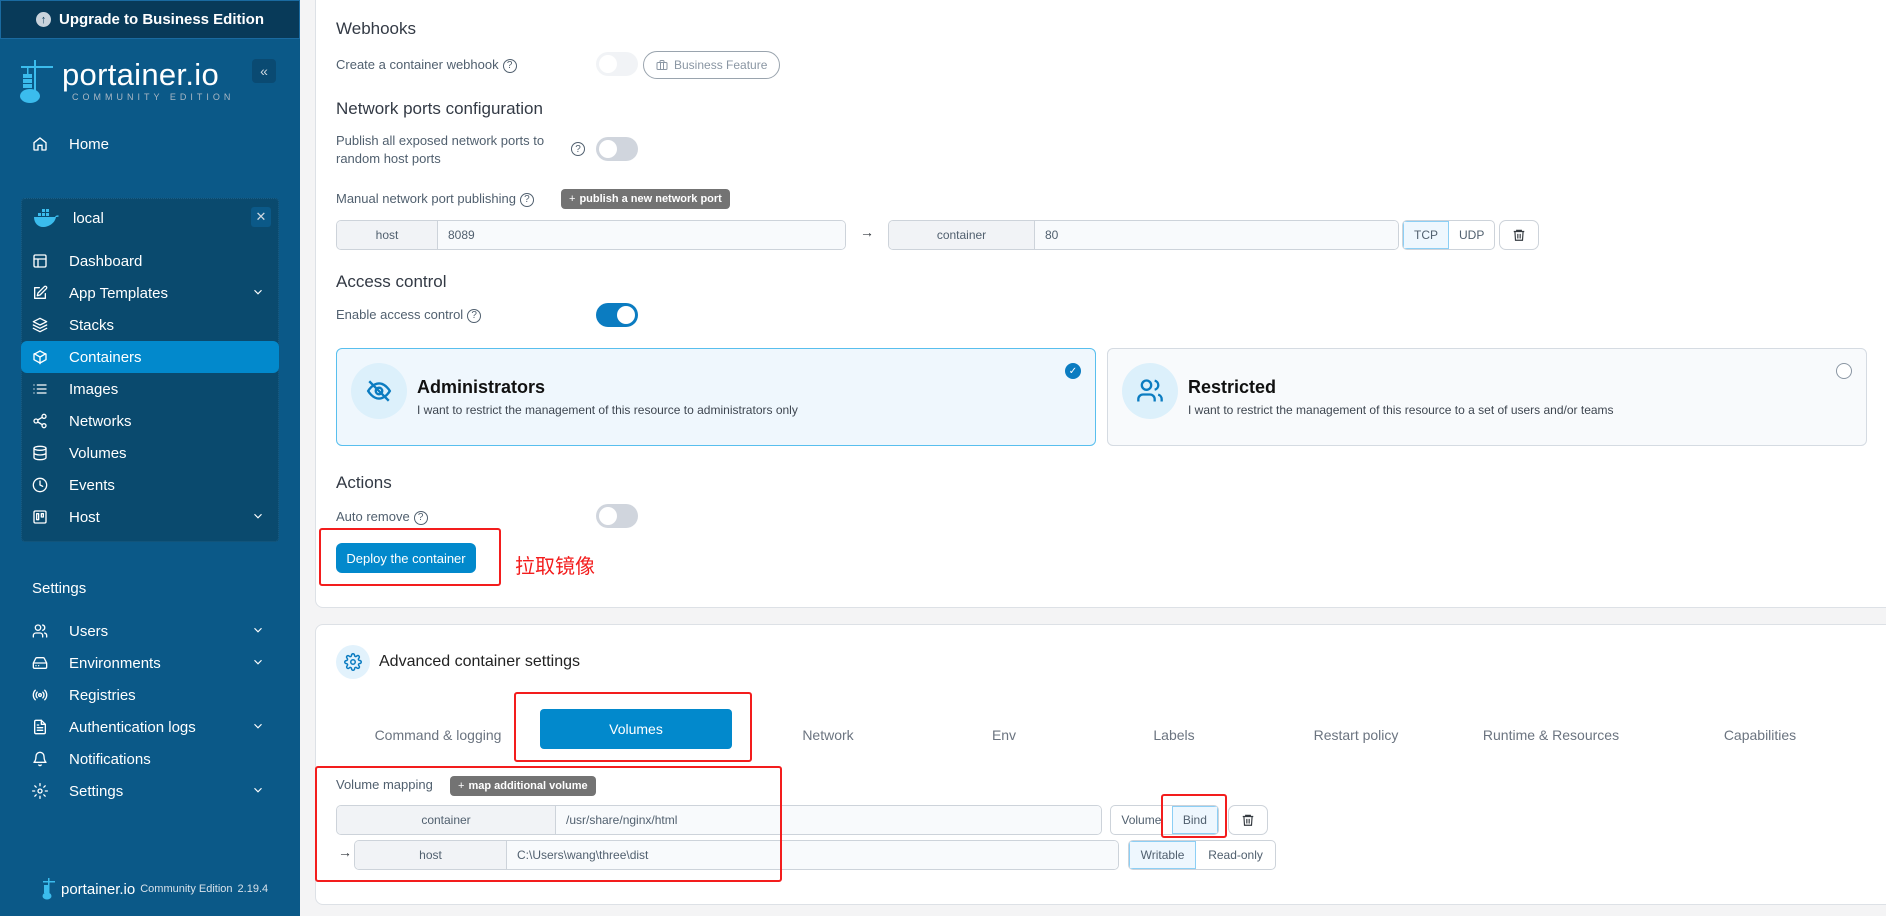  What do you see at coordinates (161, 19) in the screenshot?
I see `upgrade-label: Upgrade to Business Edition` at bounding box center [161, 19].